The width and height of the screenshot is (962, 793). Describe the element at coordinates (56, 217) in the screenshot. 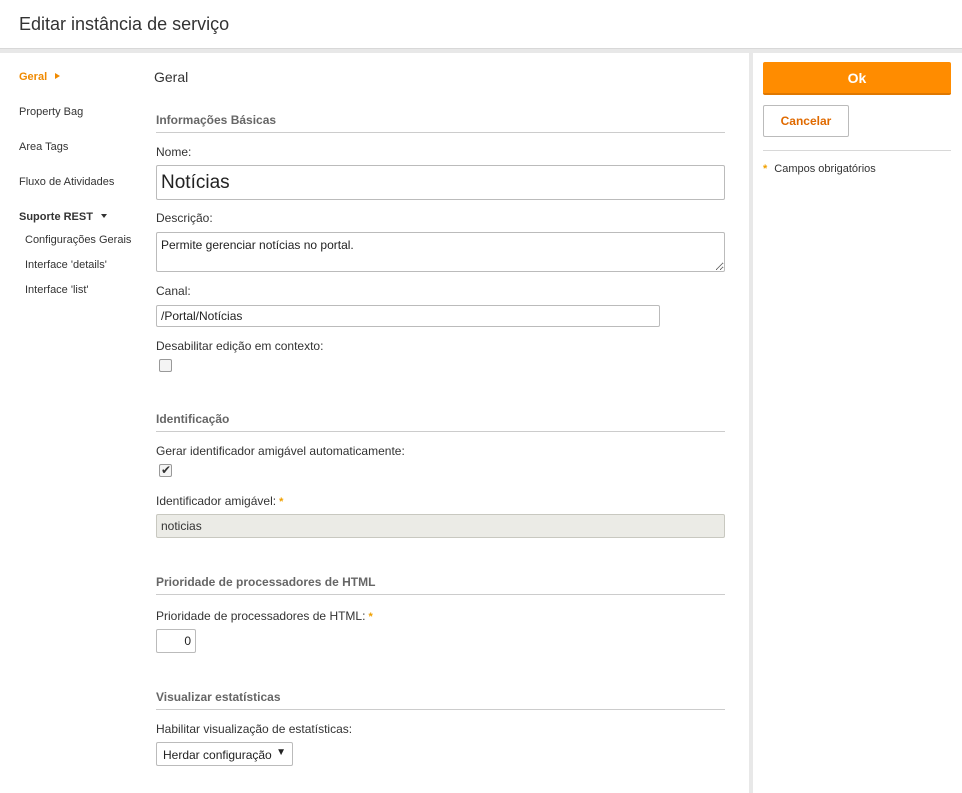

I see `nav-item-label: Suporte REST` at that location.